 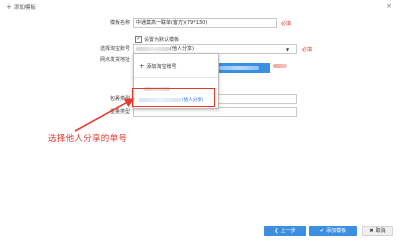 I want to click on dialog-title-text: 添加模板, so click(x=24, y=8).